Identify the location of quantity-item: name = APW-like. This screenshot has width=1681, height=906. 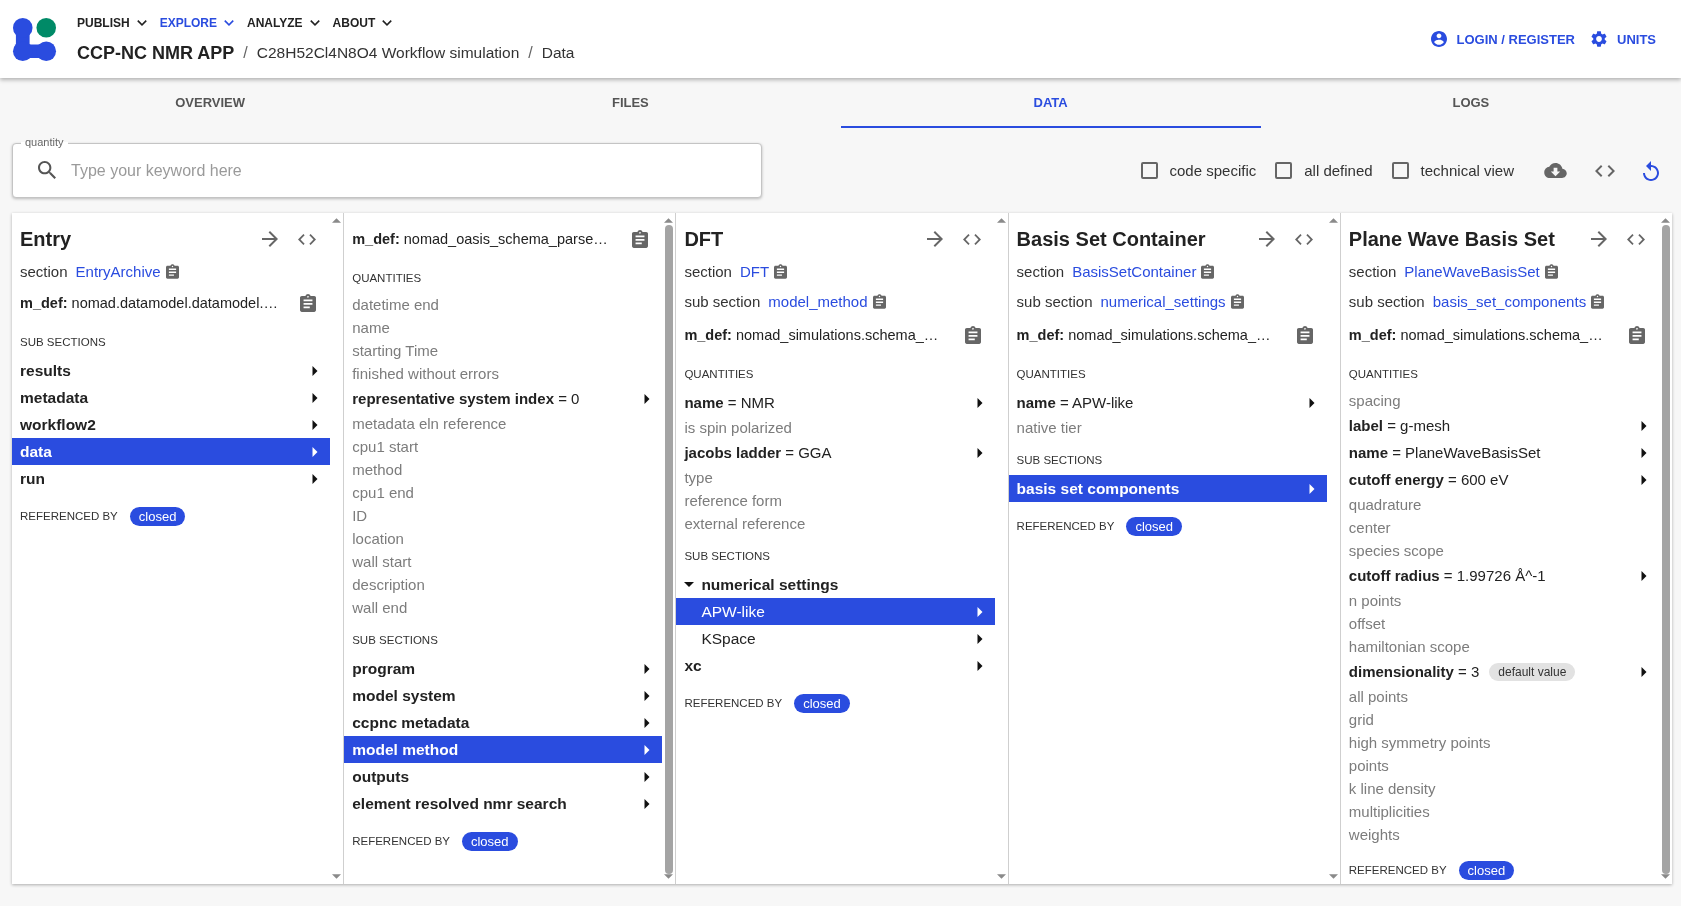
(1167, 402).